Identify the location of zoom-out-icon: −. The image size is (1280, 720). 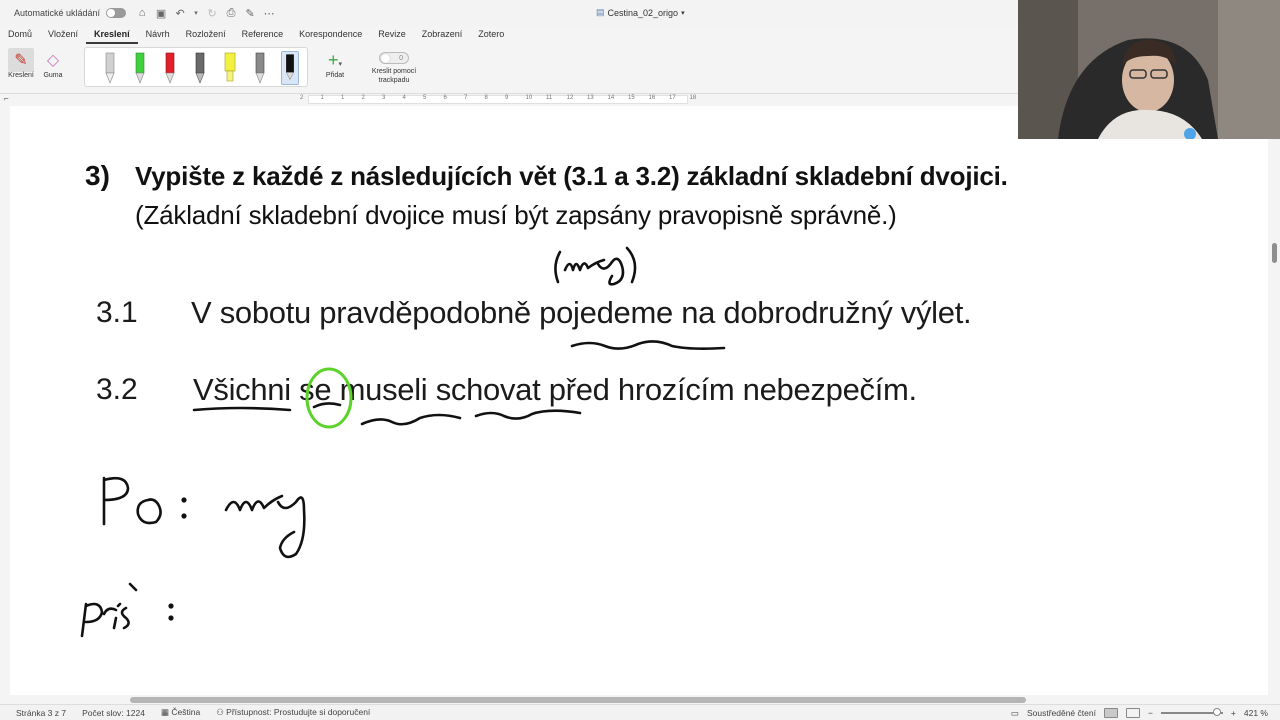
(1150, 713).